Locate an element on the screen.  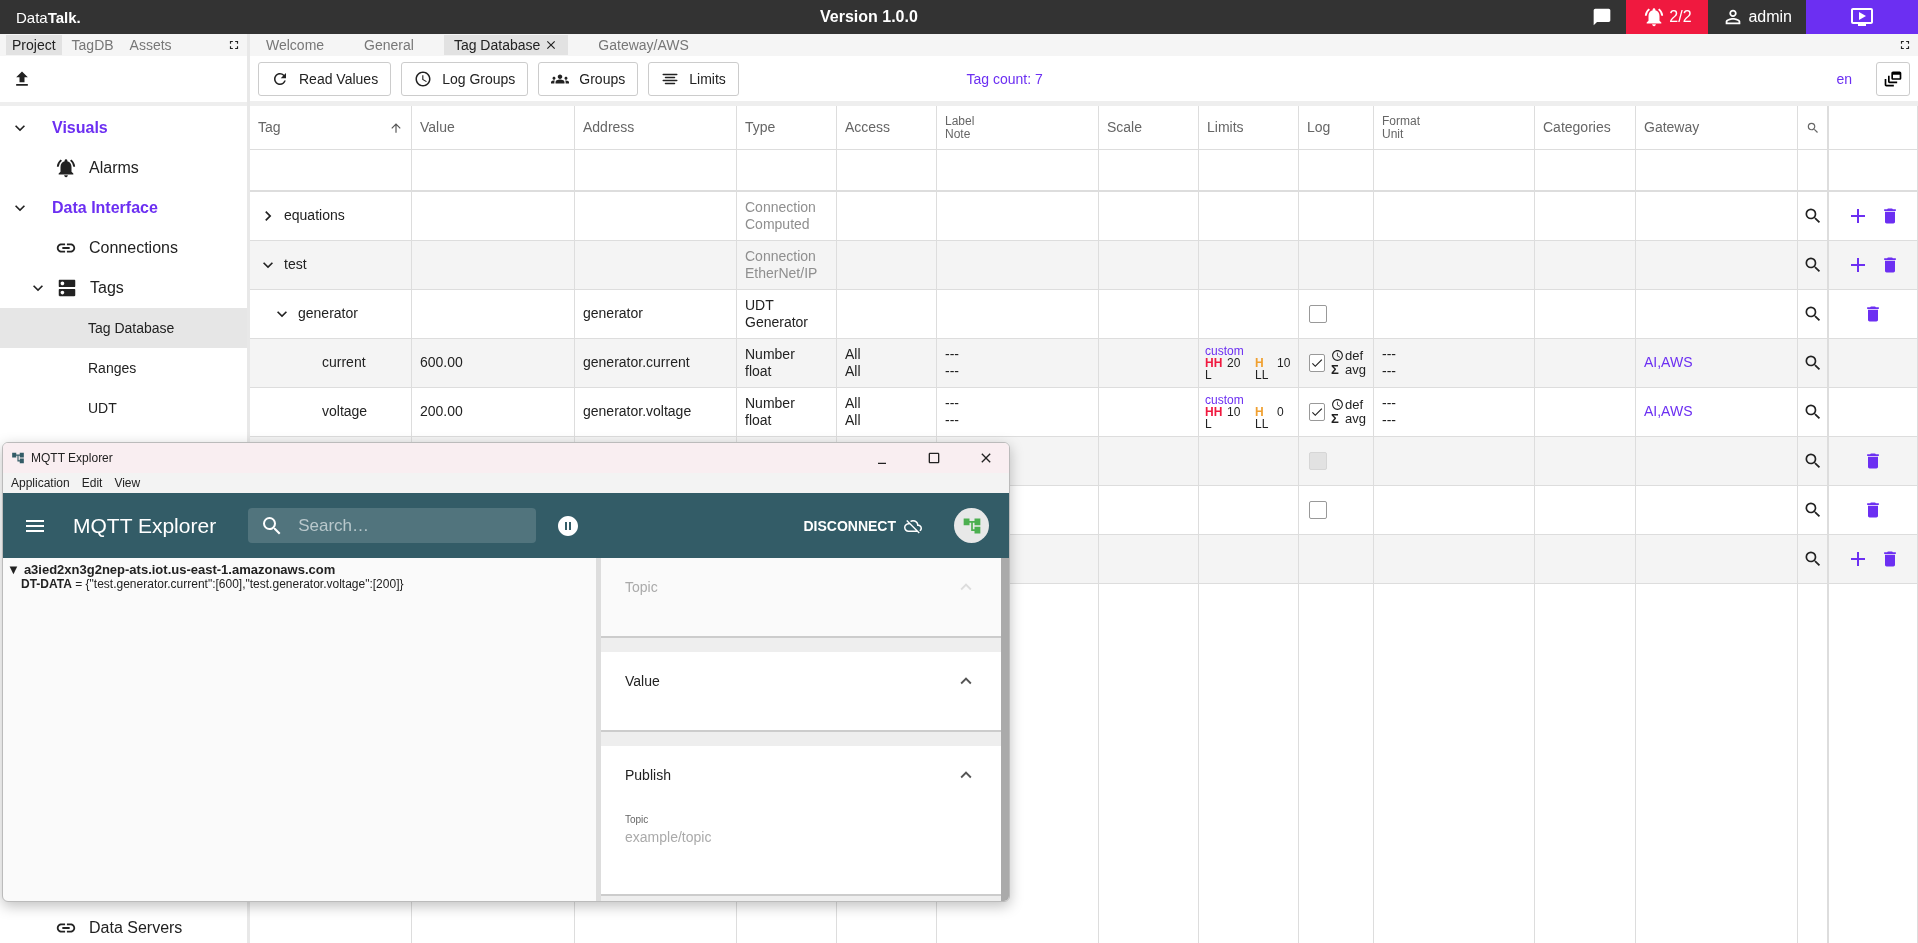
column-header: Log is located at coordinates (1319, 127).